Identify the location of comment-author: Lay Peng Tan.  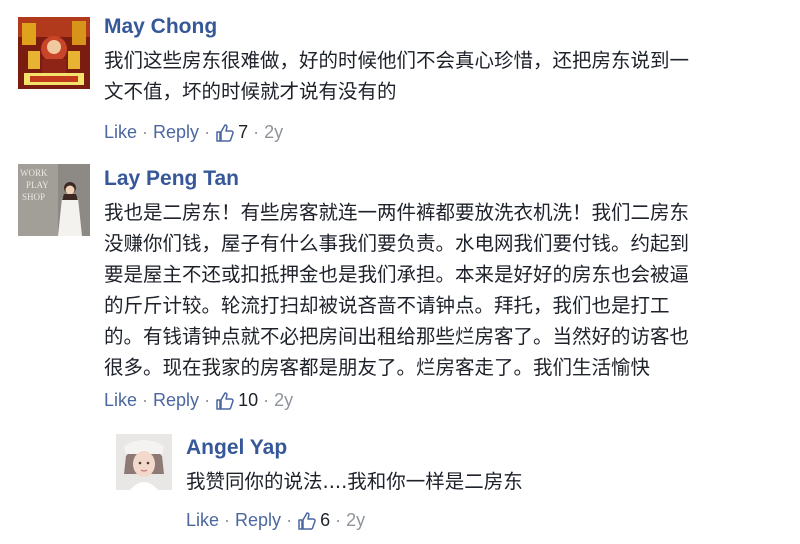
(171, 179).